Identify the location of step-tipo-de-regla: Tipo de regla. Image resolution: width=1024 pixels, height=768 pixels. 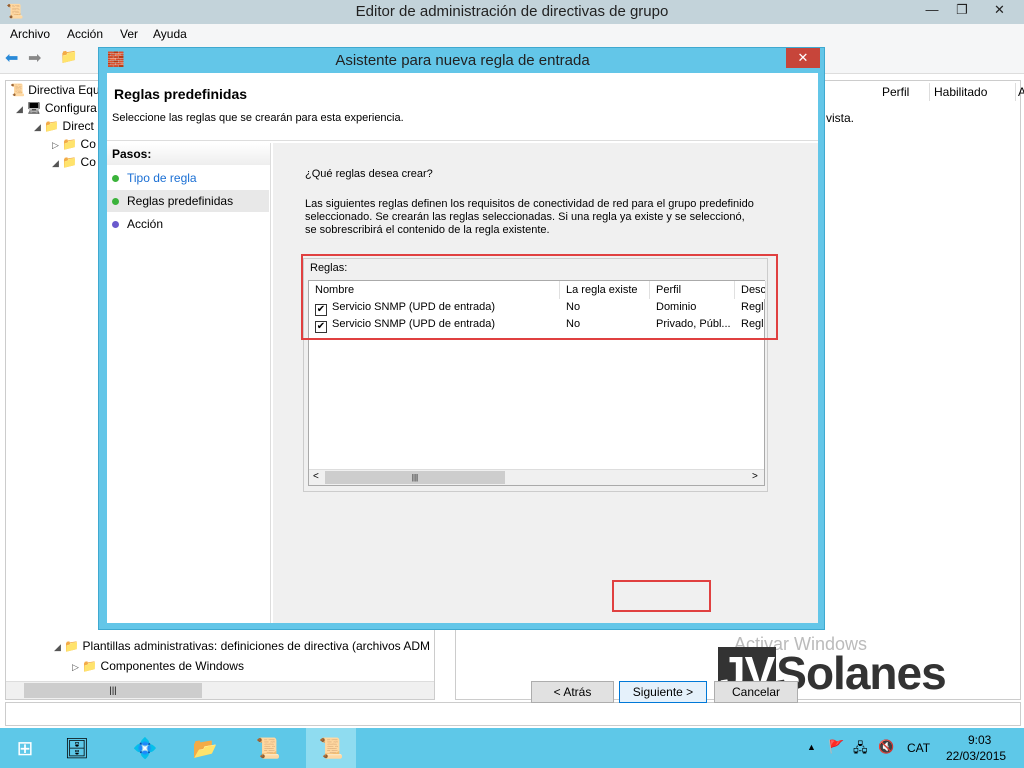
(188, 178).